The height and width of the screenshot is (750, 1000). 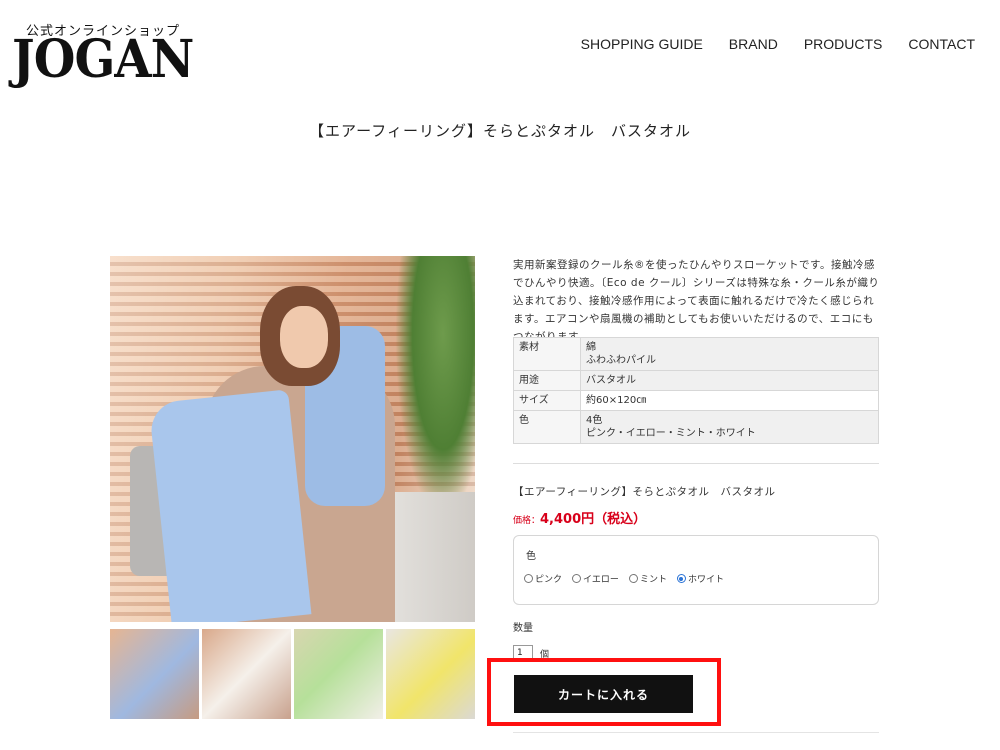 I want to click on color-option-label: ピンク, so click(x=549, y=580).